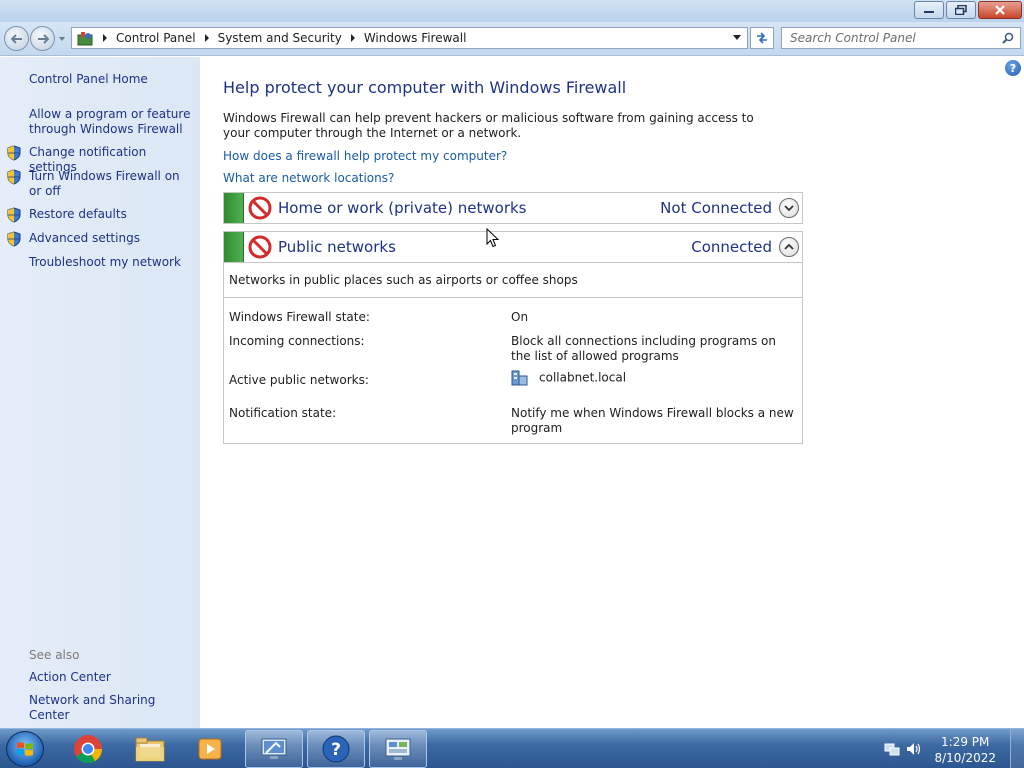 This screenshot has width=1024, height=768. I want to click on address-dropdown-button, so click(737, 38).